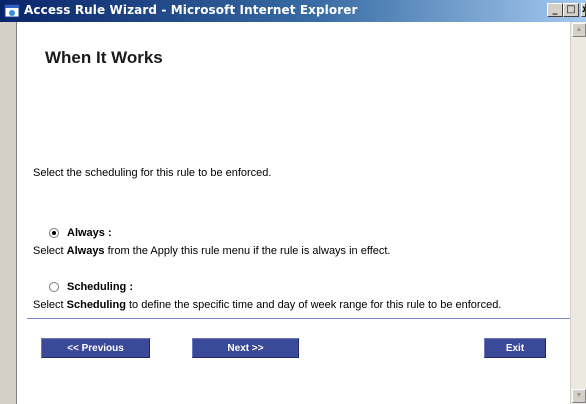 The height and width of the screenshot is (404, 586). I want to click on always-option: Always :, so click(80, 233).